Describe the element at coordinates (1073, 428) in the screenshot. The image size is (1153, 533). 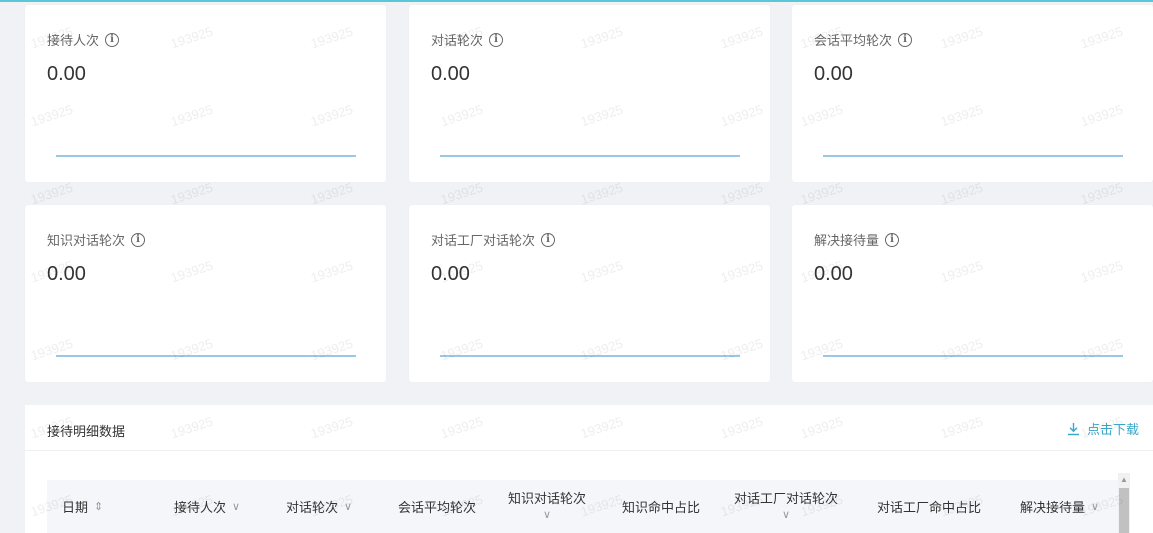
I see `download-icon` at that location.